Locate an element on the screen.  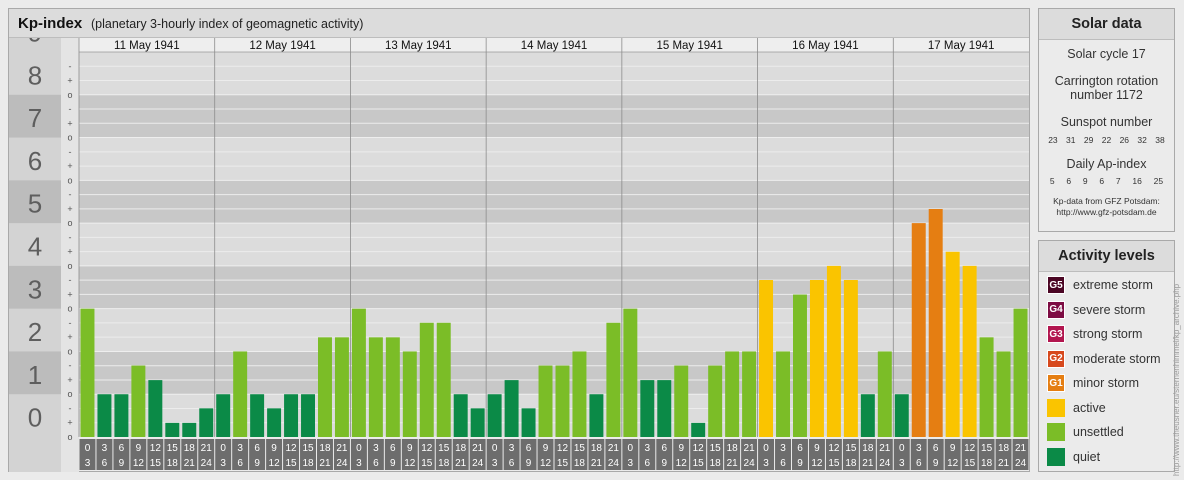
kp-tick-label: 7 is located at coordinates (35, 118).